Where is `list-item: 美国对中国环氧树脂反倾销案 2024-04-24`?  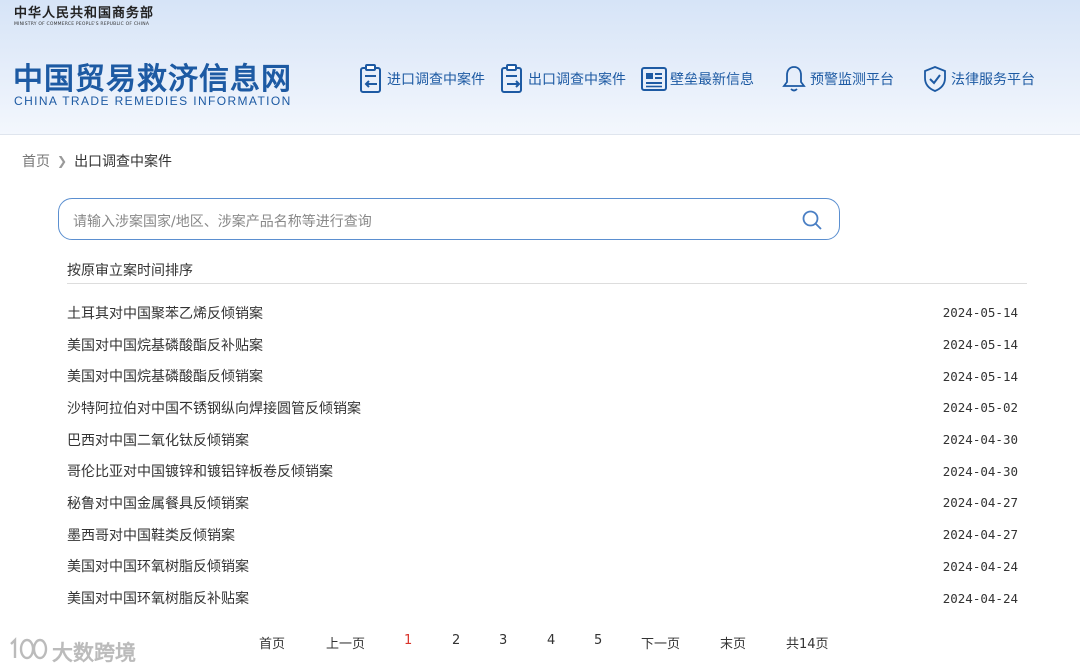
list-item: 美国对中国环氧树脂反倾销案 2024-04-24 is located at coordinates (542, 567).